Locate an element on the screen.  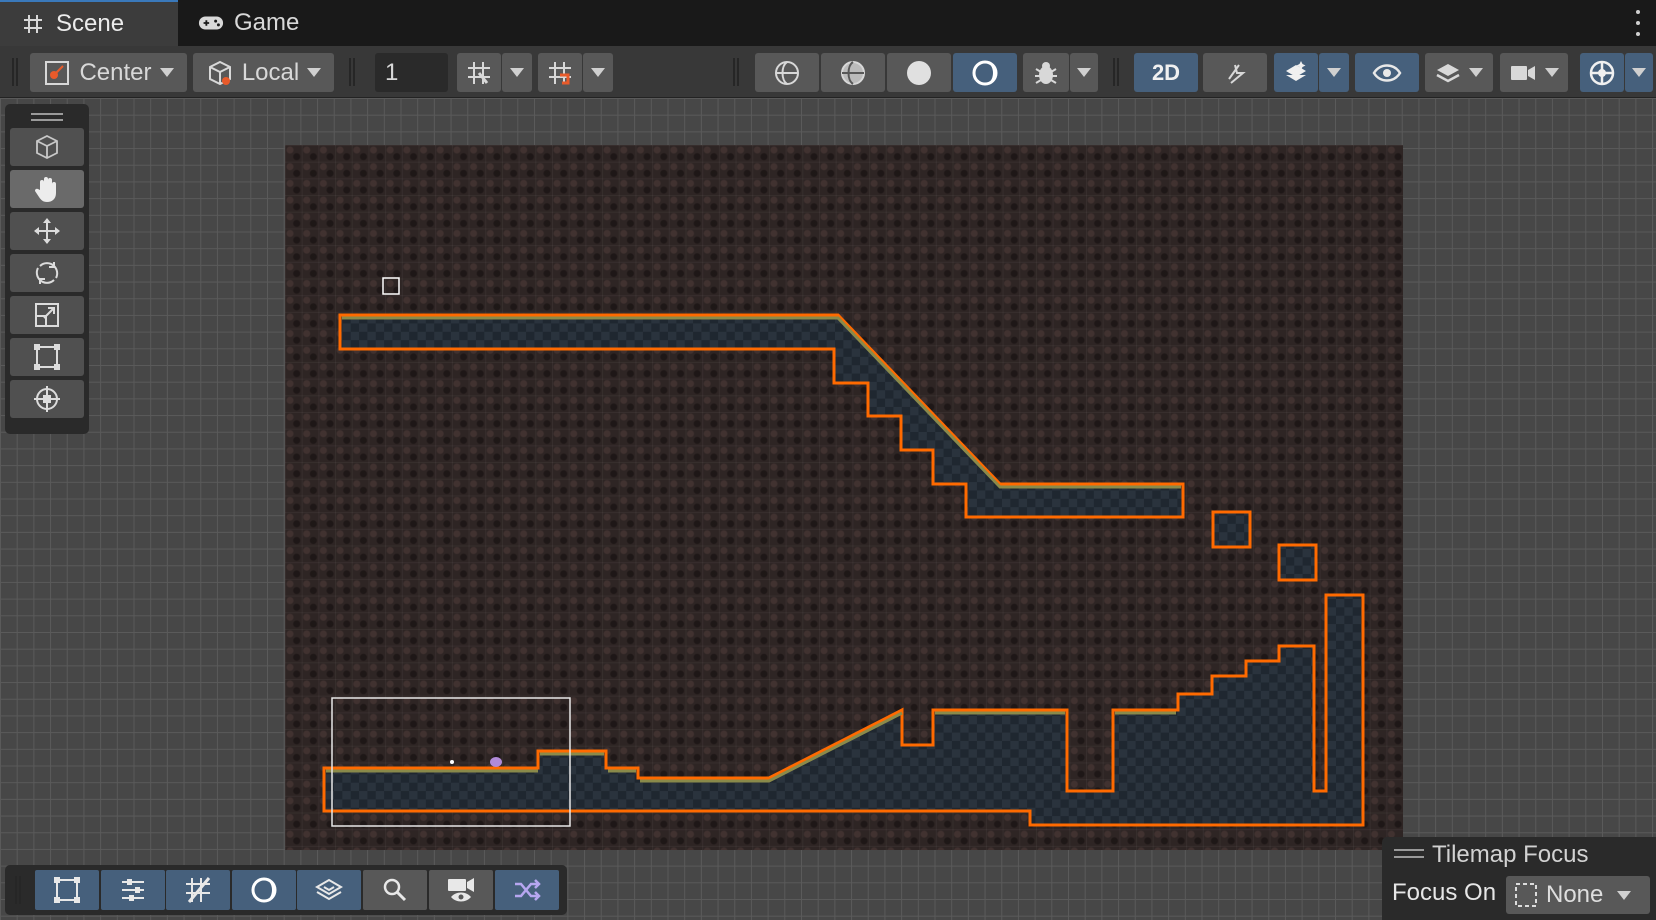
tilemap-overlay-toolbar is located at coordinates (286, 890).